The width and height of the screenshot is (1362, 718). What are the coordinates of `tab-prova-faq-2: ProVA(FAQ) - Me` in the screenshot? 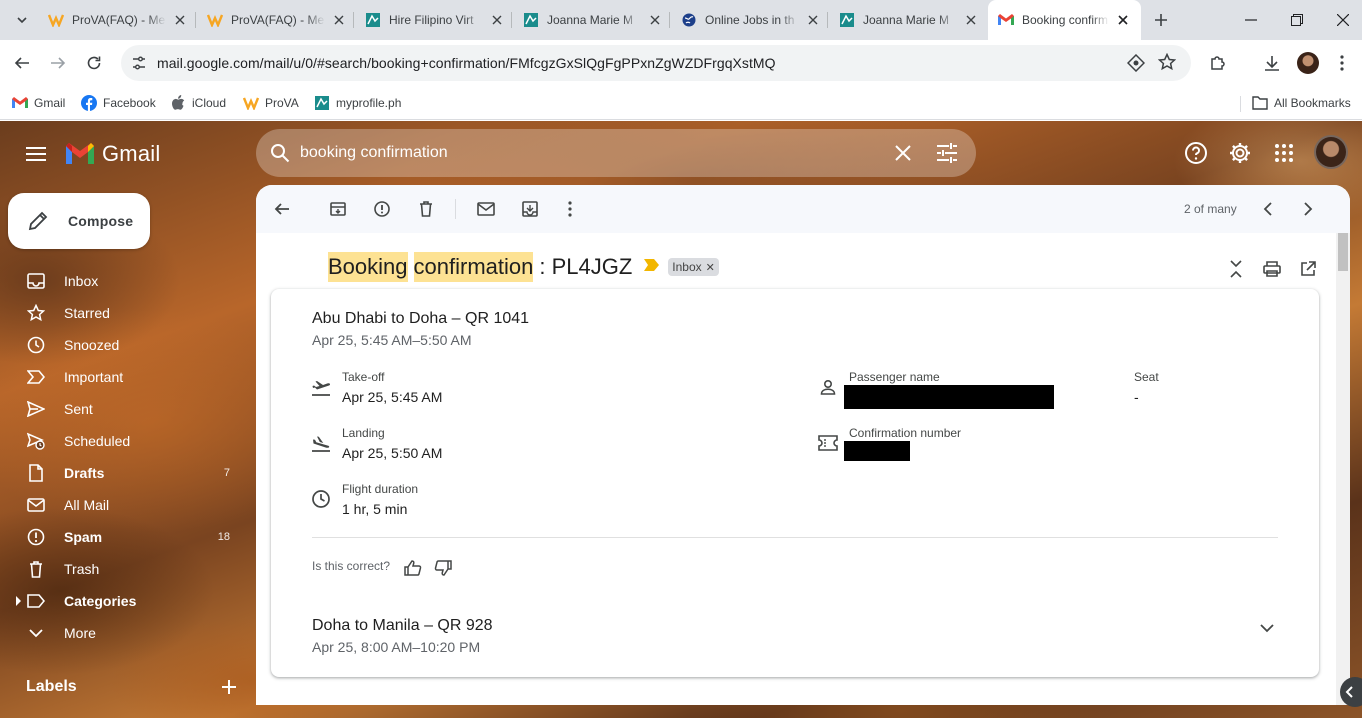 It's located at (277, 20).